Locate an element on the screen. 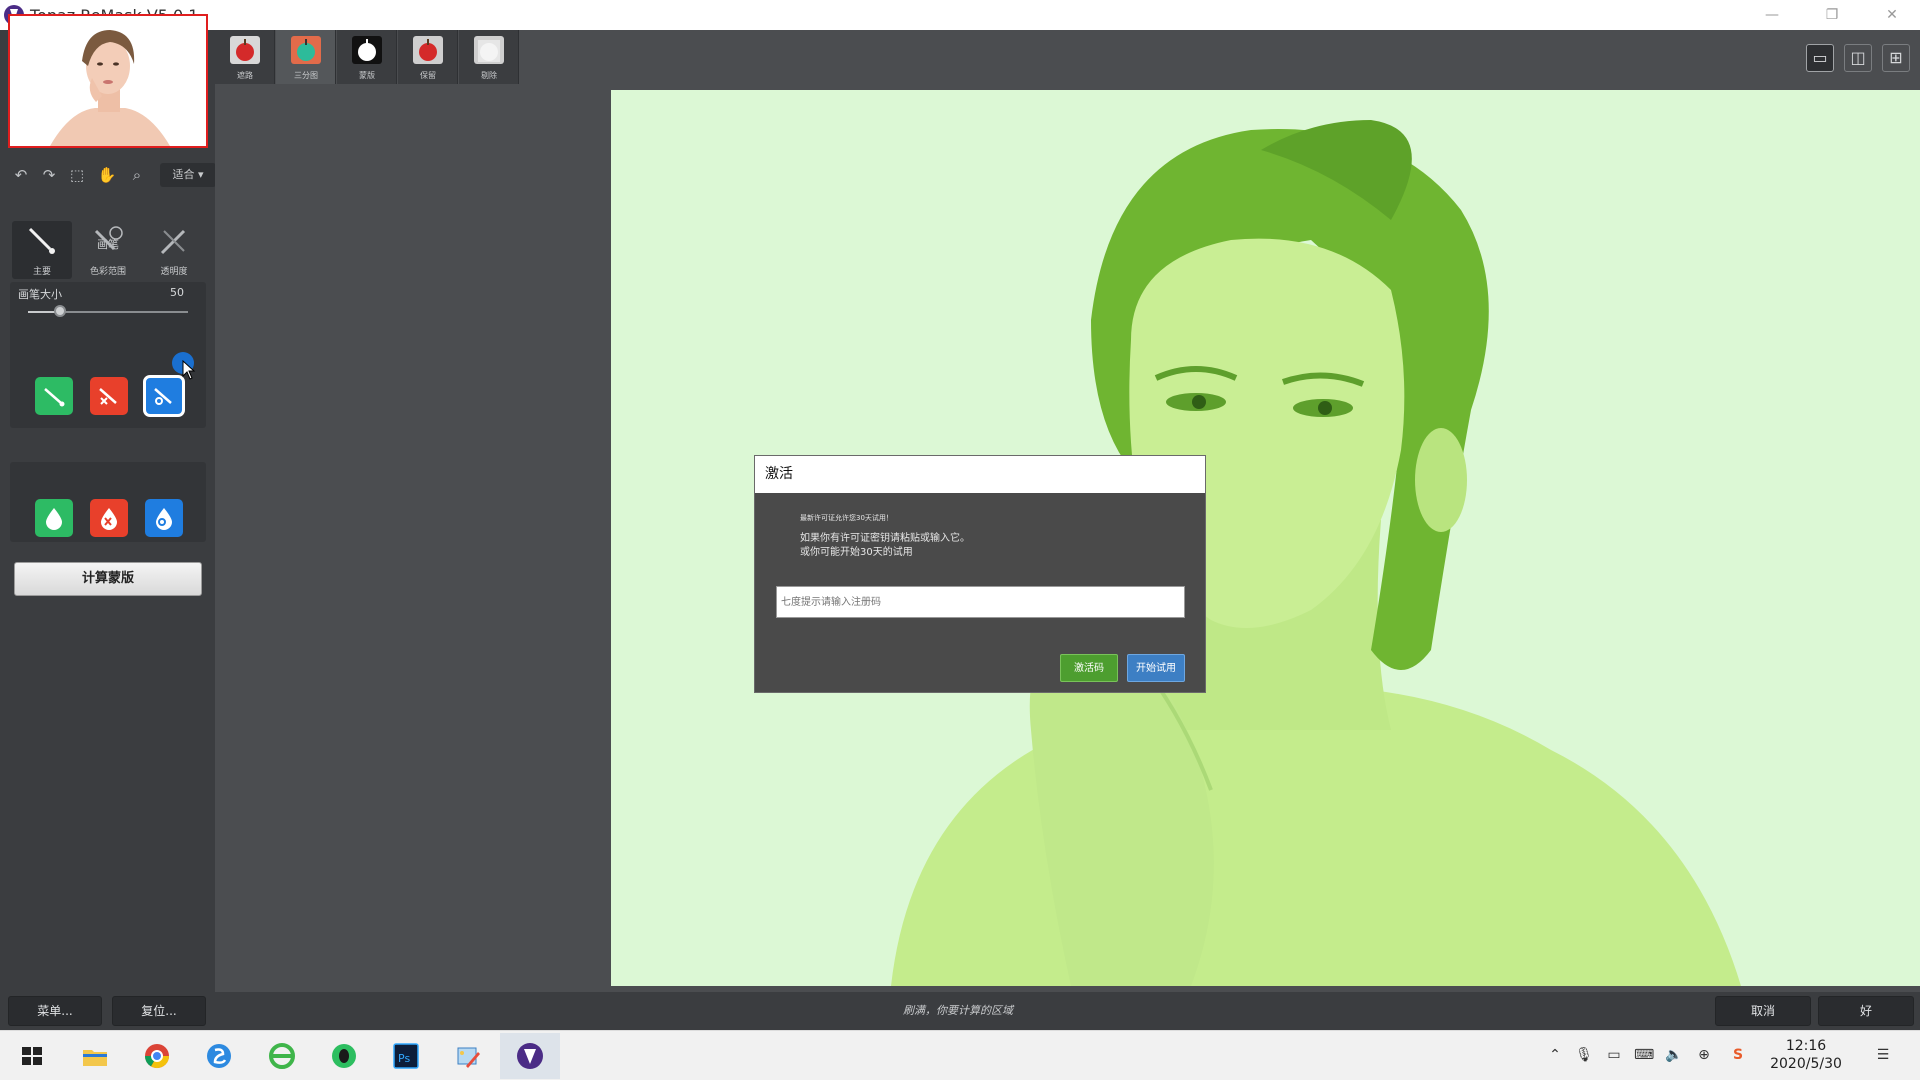  redo-icon: ↷ is located at coordinates (49, 175).